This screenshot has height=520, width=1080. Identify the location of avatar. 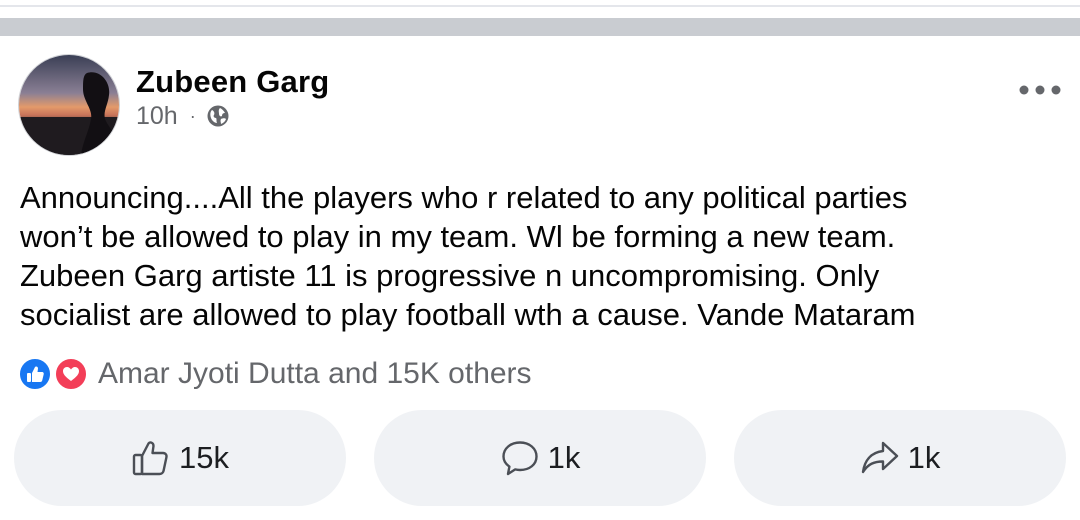
(69, 105).